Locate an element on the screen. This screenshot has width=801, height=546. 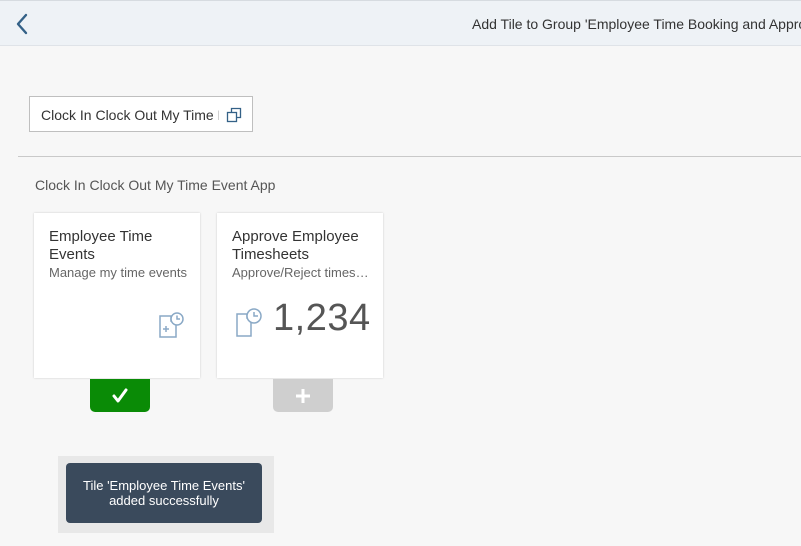
pending-time-document-icon is located at coordinates (249, 322).